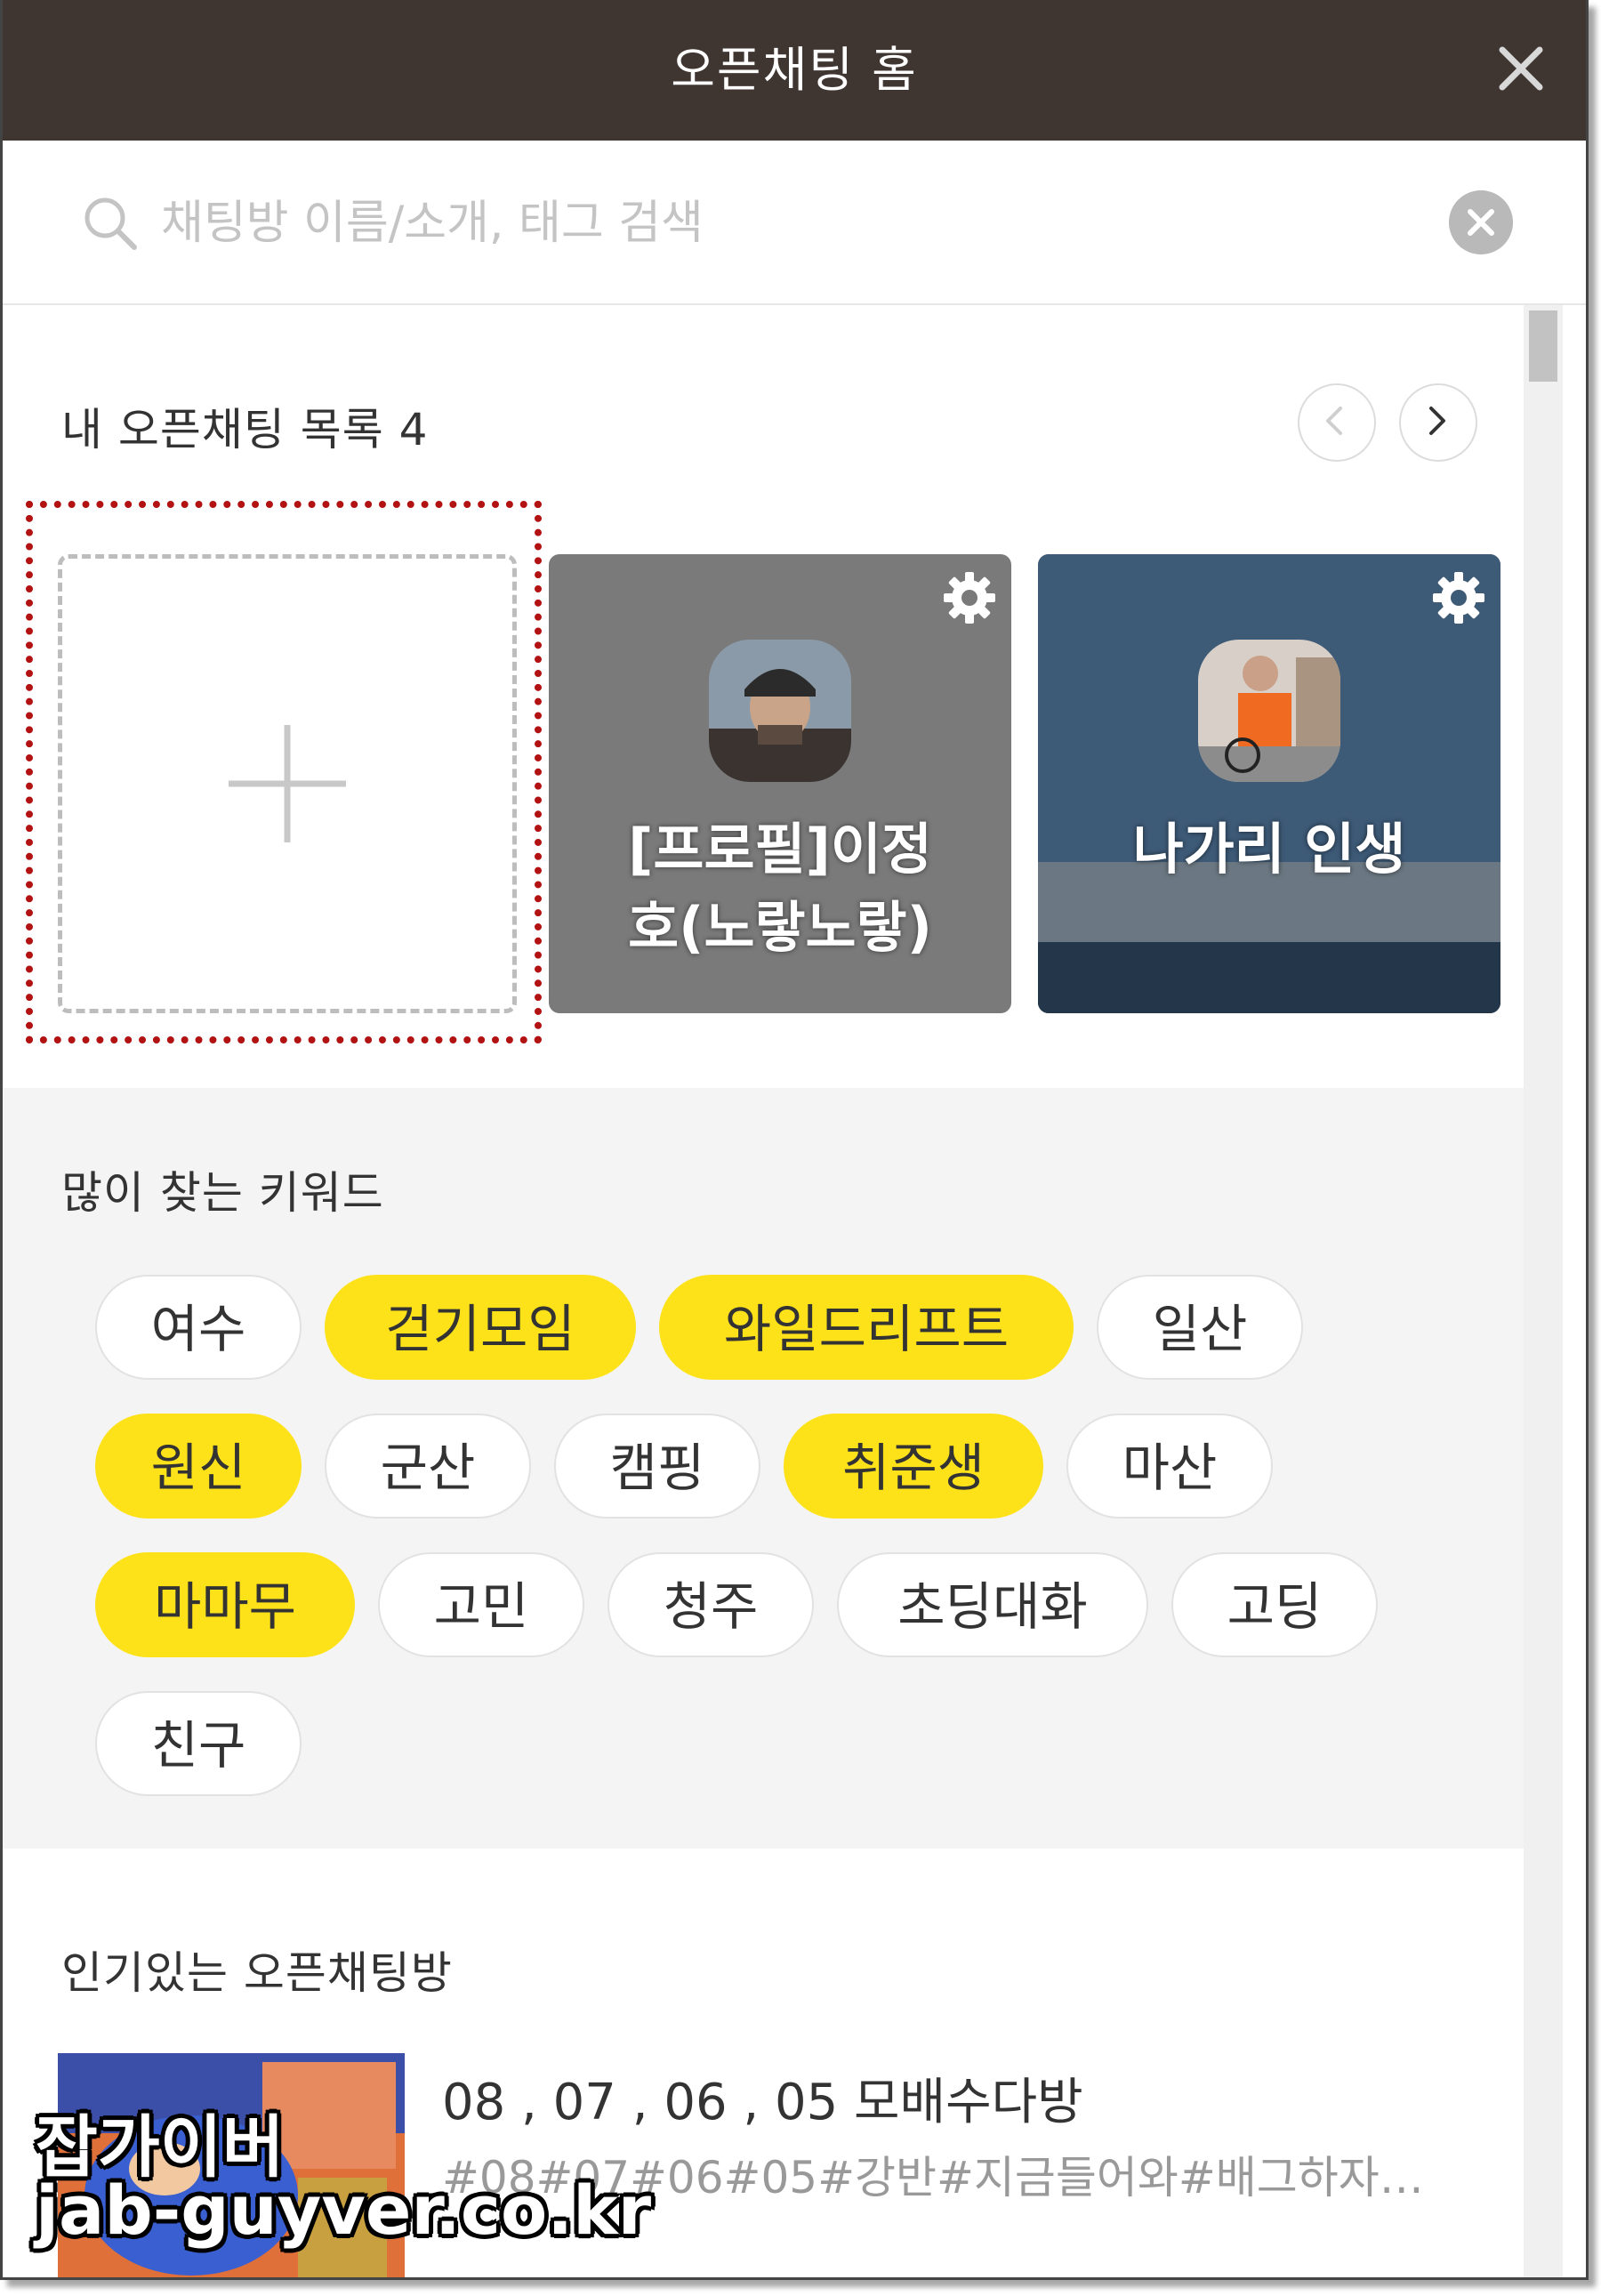 The image size is (1601, 2296). What do you see at coordinates (866, 1327) in the screenshot?
I see `keyword-tag: 와일드리프트` at bounding box center [866, 1327].